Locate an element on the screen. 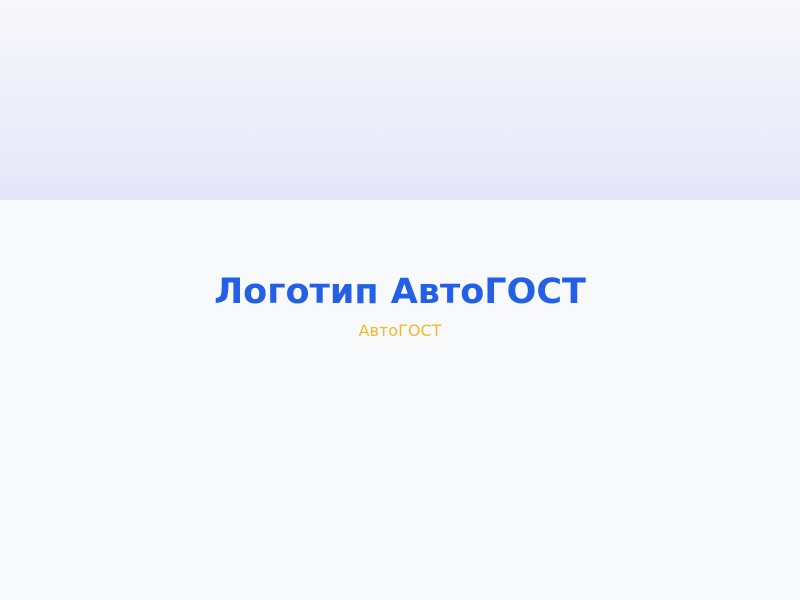 The width and height of the screenshot is (800, 600). brand-subtitle: АвтоГОСТ is located at coordinates (400, 330).